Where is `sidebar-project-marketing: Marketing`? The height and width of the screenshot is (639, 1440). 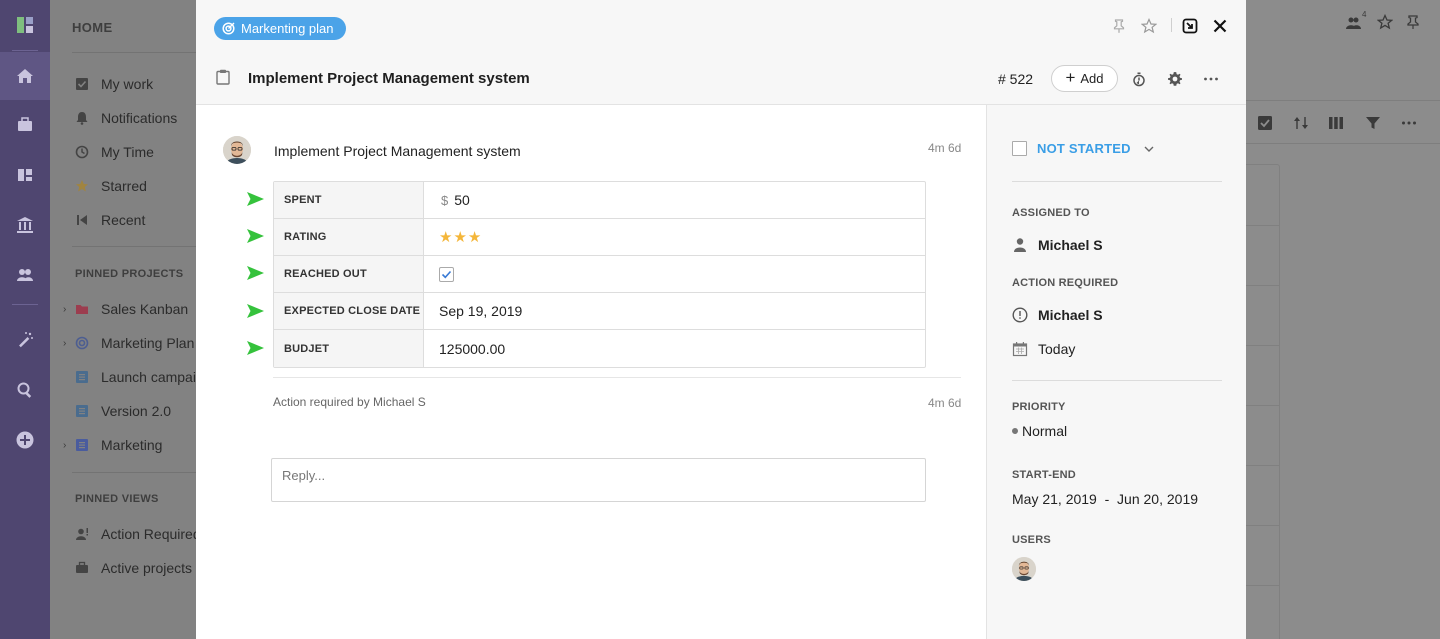 sidebar-project-marketing: Marketing is located at coordinates (118, 445).